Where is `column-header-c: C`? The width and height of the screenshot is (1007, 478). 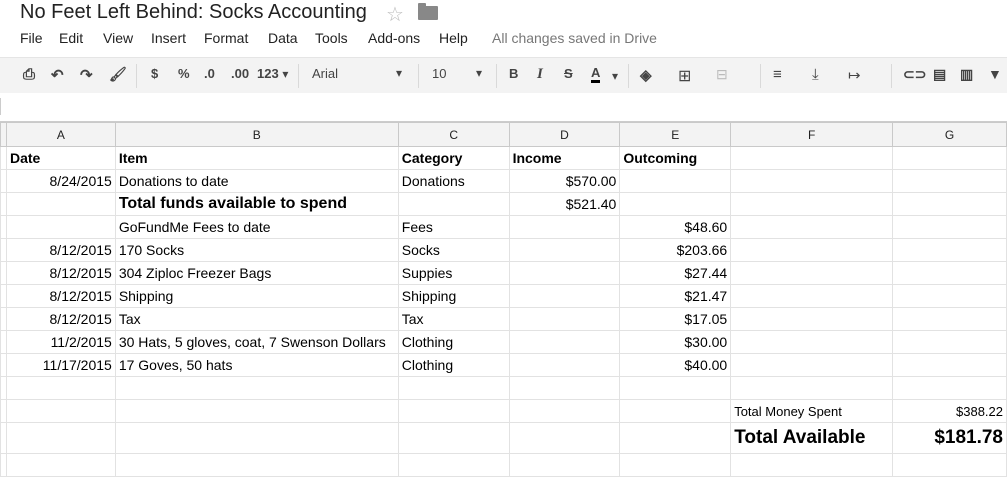 column-header-c: C is located at coordinates (453, 134).